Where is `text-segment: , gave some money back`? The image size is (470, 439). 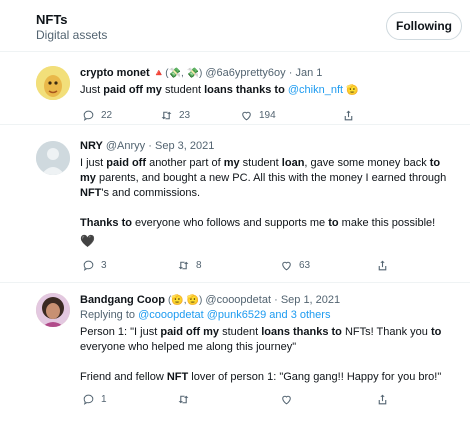 text-segment: , gave some money back is located at coordinates (367, 163).